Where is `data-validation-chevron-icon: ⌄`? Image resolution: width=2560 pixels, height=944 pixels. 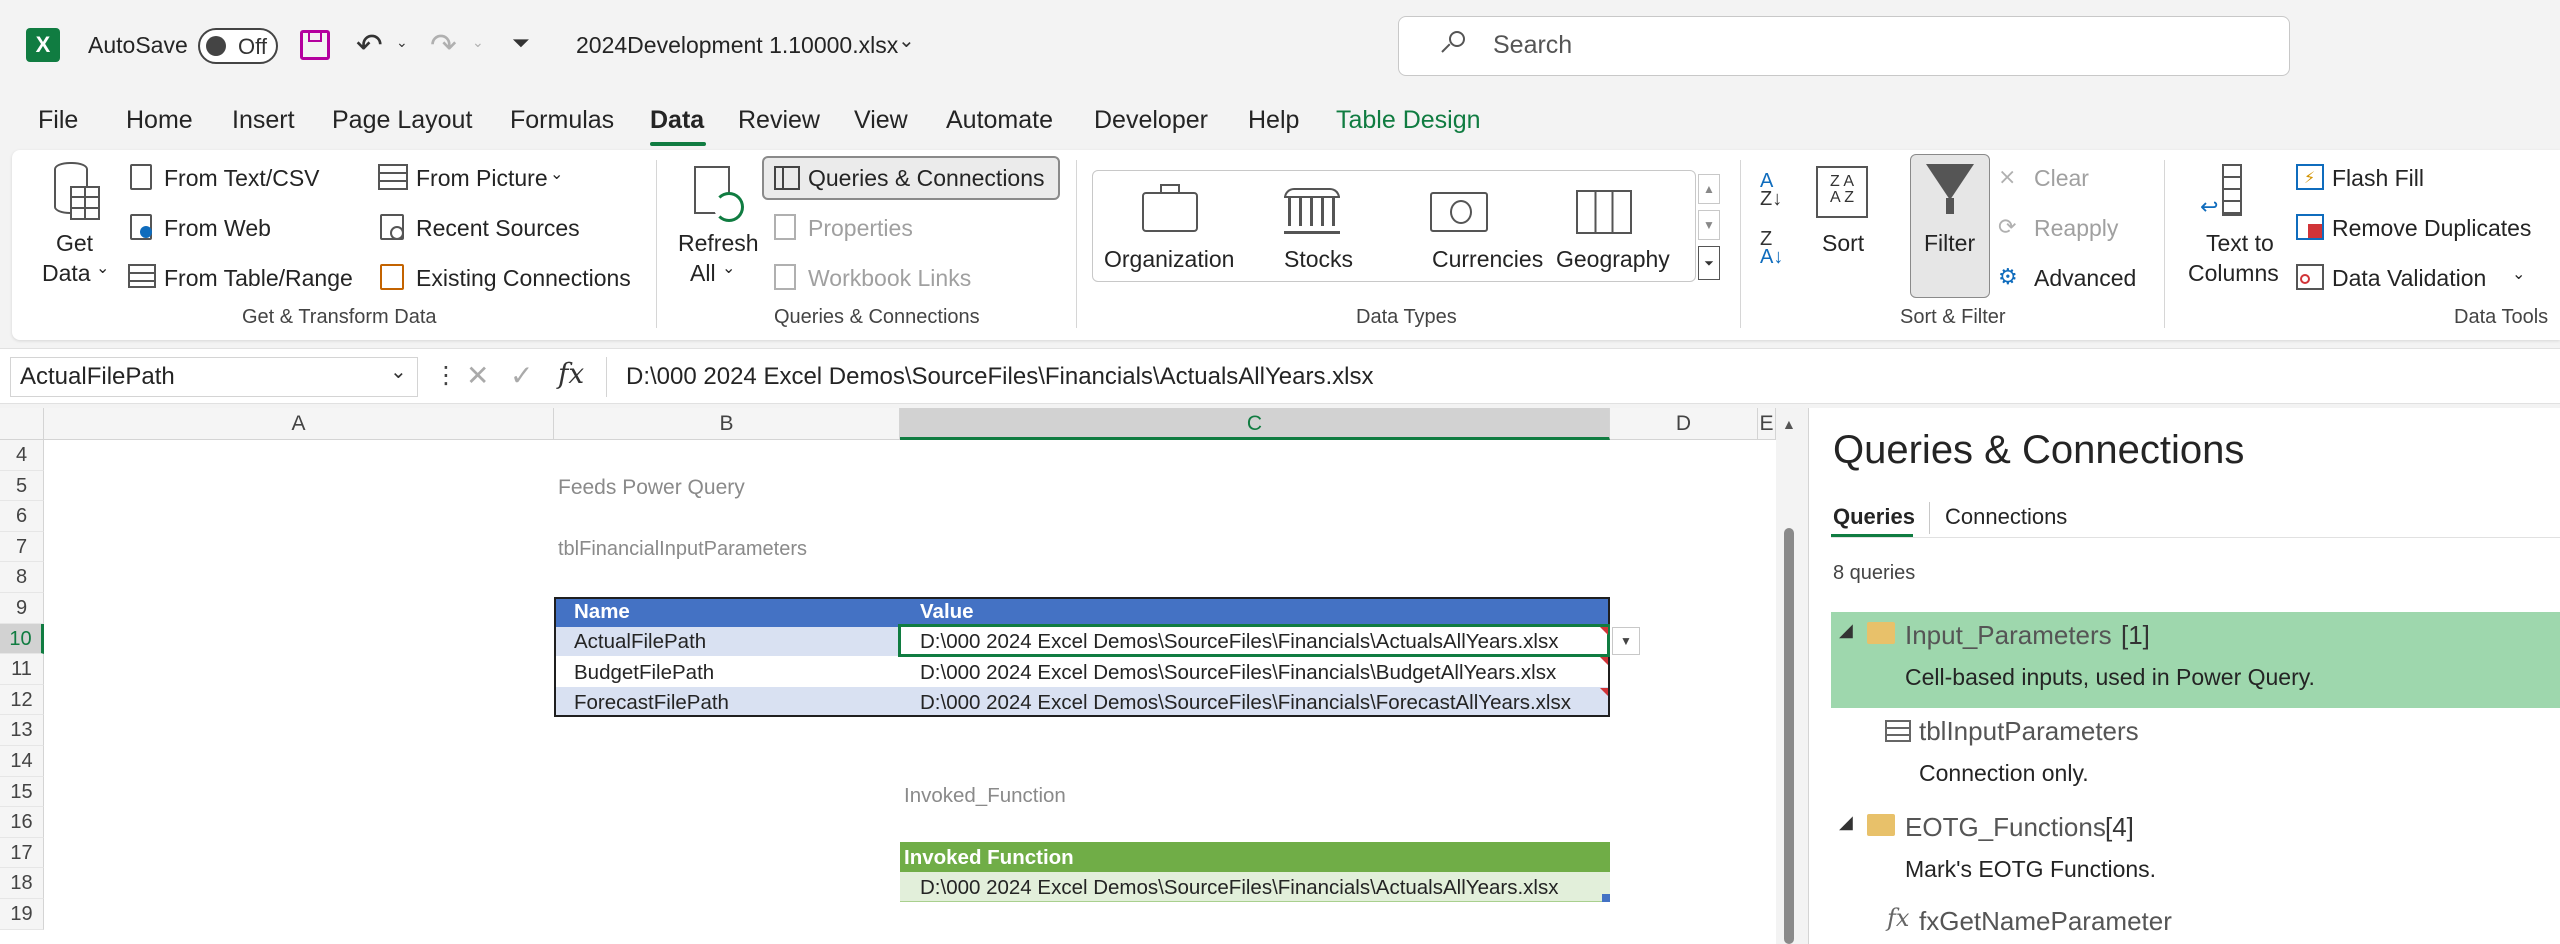
data-validation-chevron-icon: ⌄ is located at coordinates (2518, 274).